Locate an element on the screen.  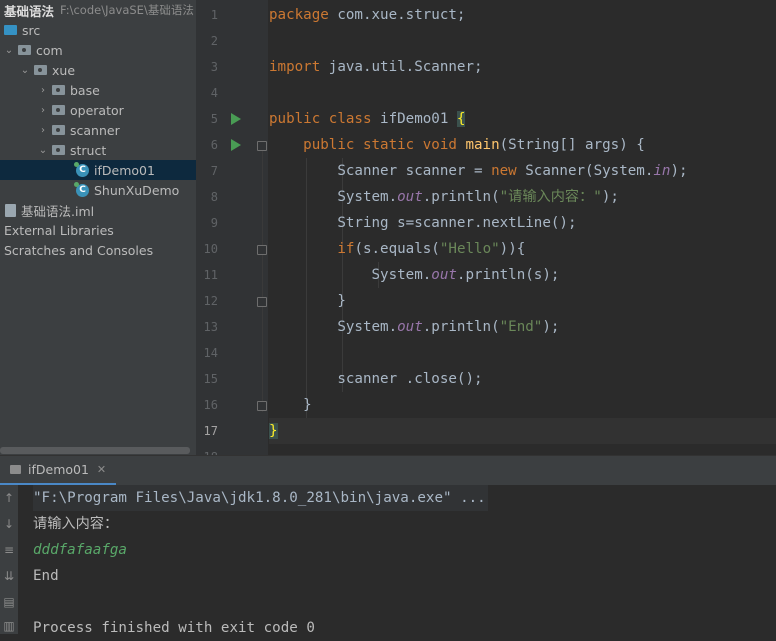
code-line-1: package com.xue.struct; is located at coordinates (367, 15).